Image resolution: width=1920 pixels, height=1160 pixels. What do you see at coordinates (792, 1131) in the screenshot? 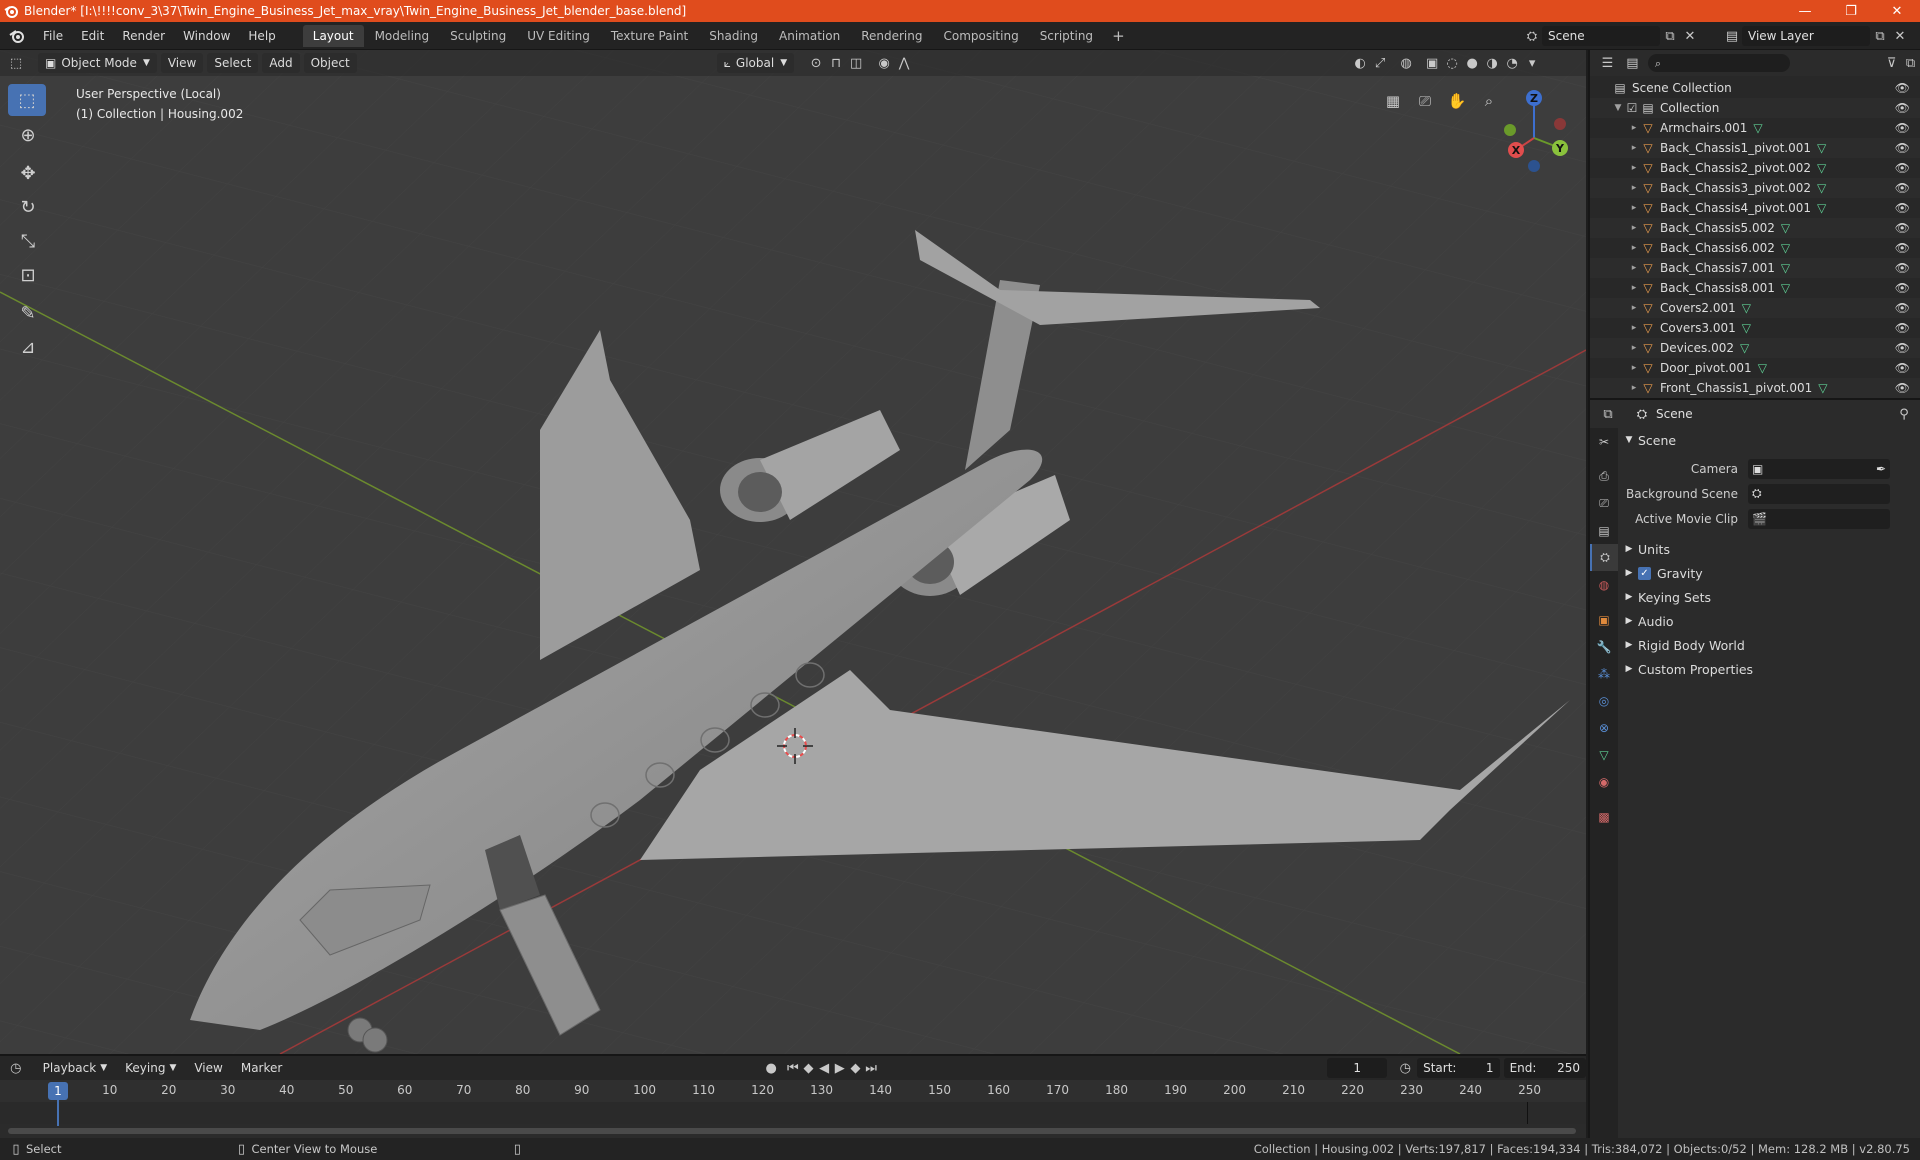
I see `timeline-scrollbar` at bounding box center [792, 1131].